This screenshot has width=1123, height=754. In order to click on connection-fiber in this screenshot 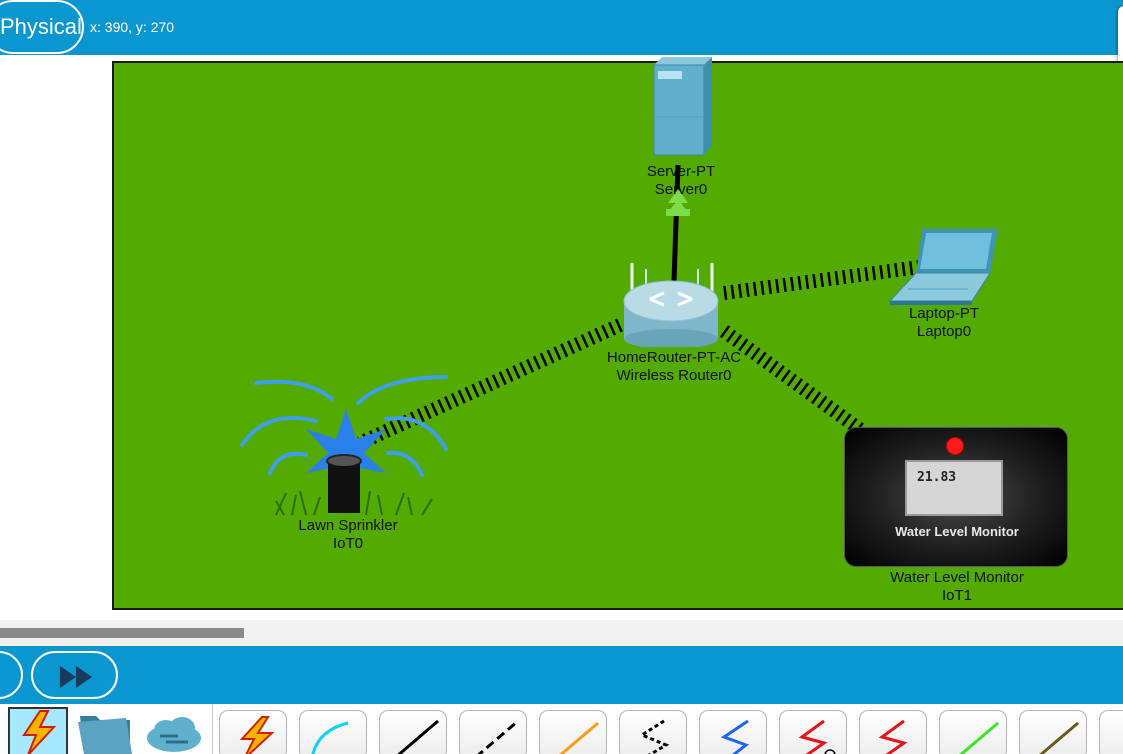, I will do `click(573, 732)`.